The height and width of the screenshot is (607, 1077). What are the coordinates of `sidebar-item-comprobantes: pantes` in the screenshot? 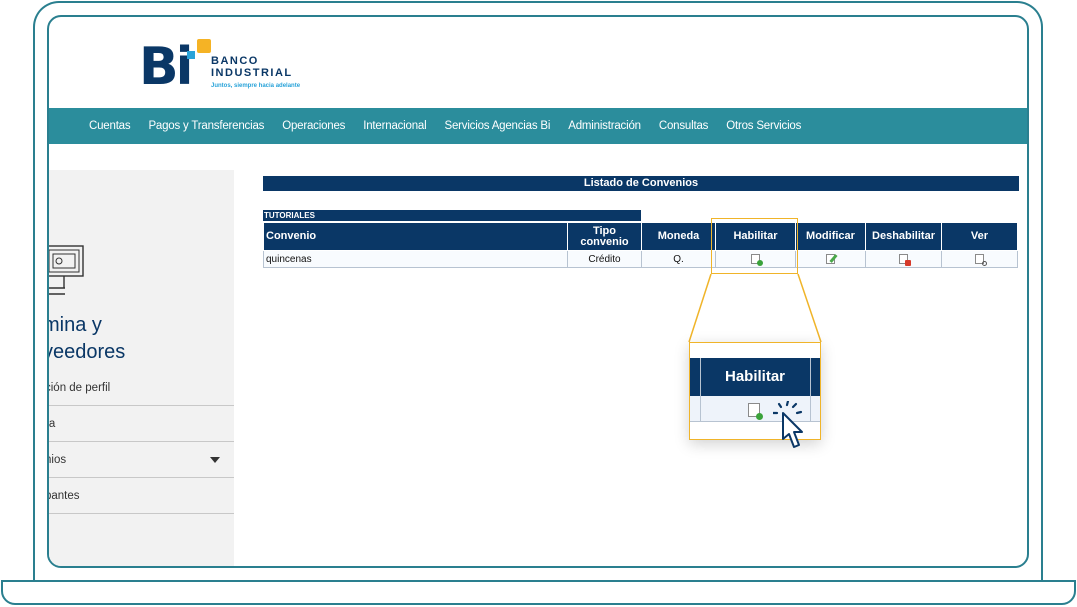 It's located at (141, 496).